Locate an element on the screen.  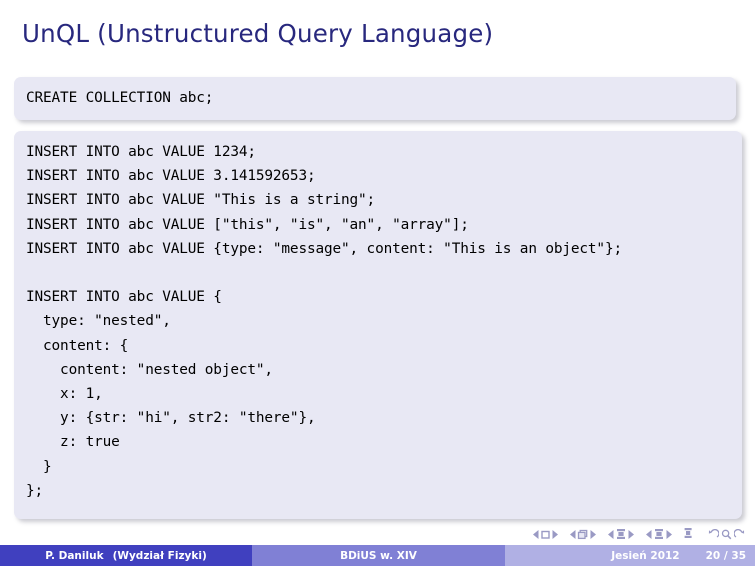
last-section-icon is located at coordinates (659, 534).